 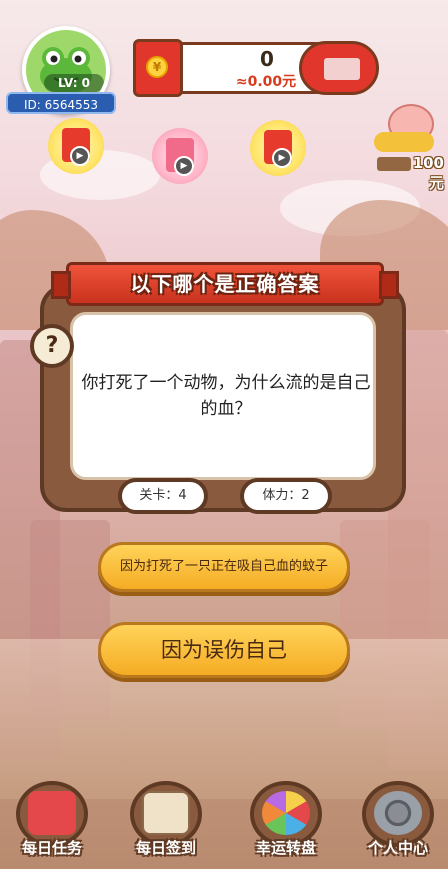 What do you see at coordinates (224, 650) in the screenshot?
I see `answer-option-2: 因为误伤自己` at bounding box center [224, 650].